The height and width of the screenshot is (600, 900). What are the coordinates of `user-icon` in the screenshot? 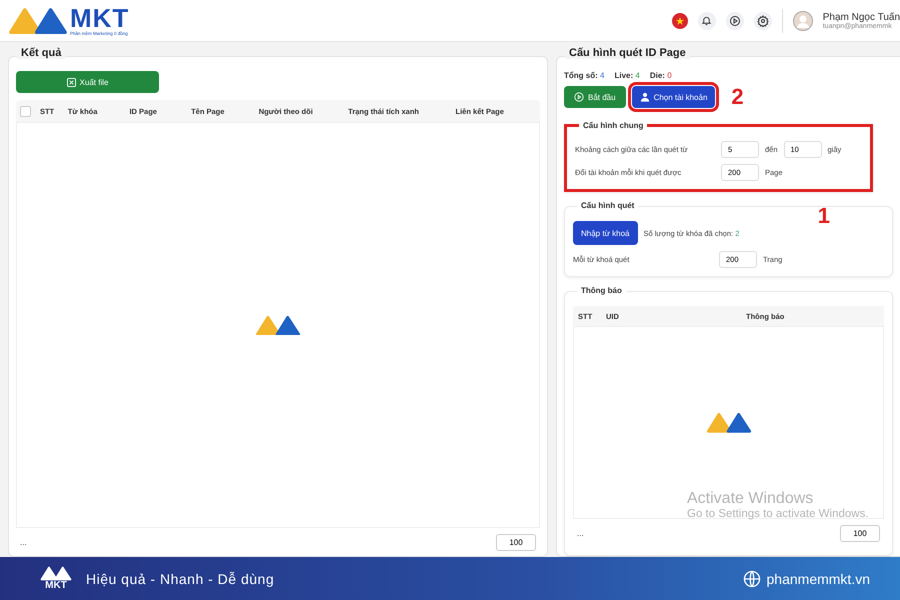 It's located at (645, 97).